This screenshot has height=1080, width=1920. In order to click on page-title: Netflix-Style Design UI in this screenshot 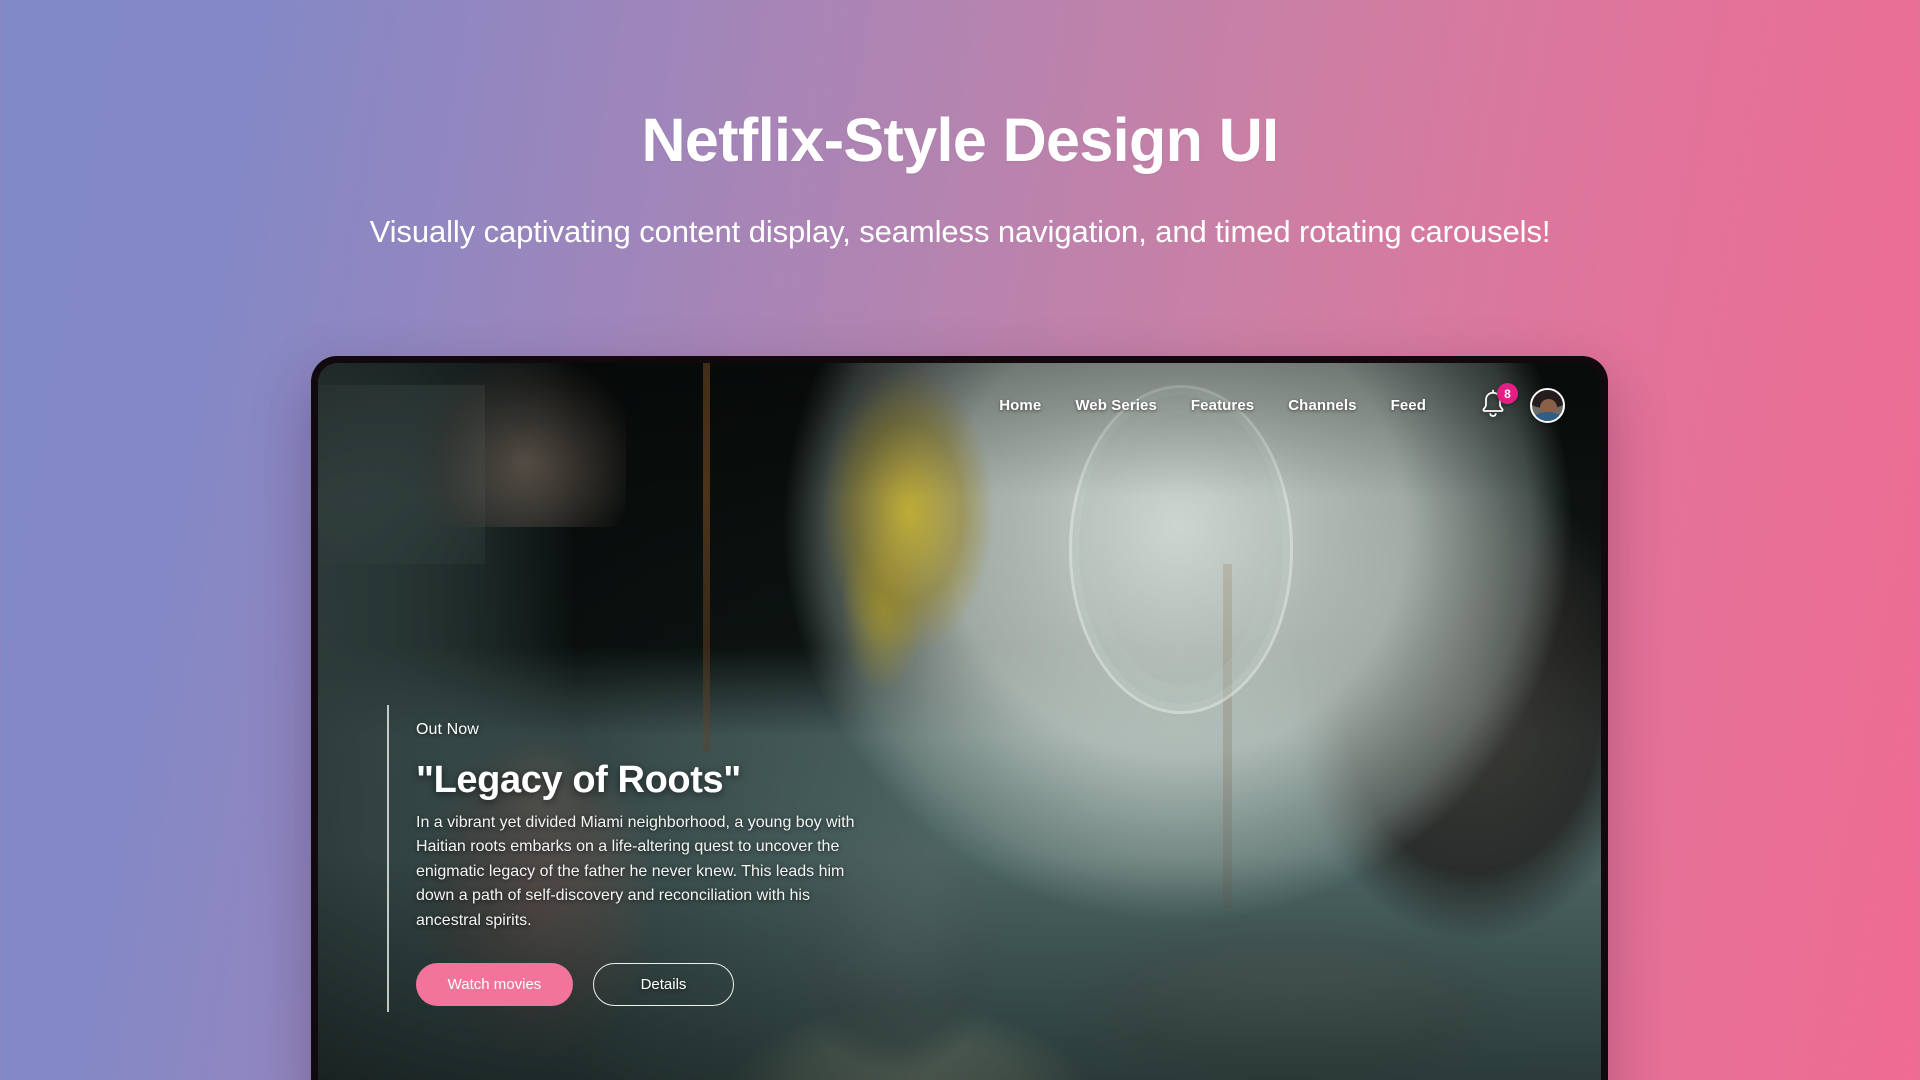, I will do `click(960, 140)`.